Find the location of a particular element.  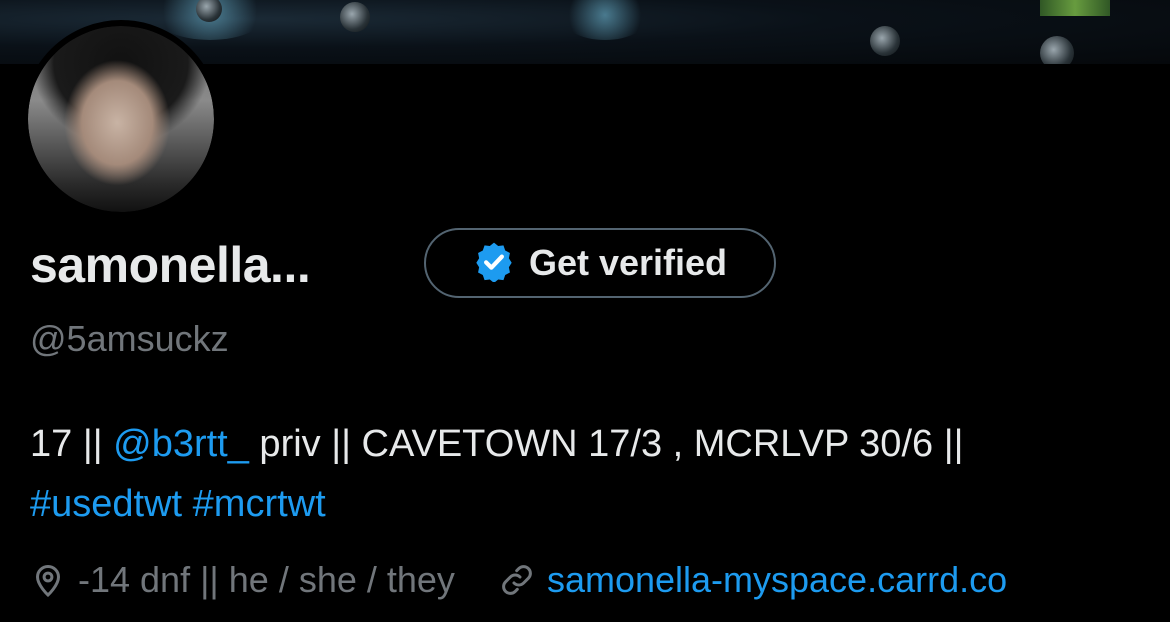

location-pin-icon is located at coordinates (48, 580).